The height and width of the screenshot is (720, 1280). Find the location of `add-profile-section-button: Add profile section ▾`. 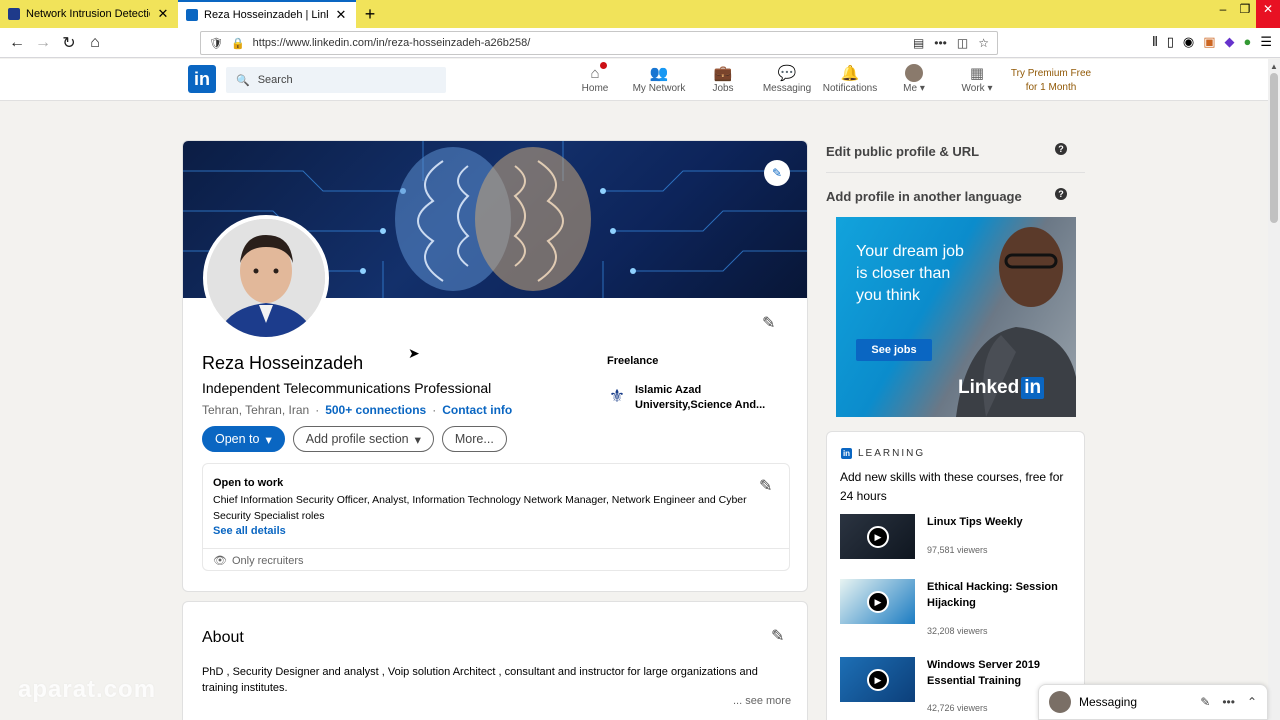

add-profile-section-button: Add profile section ▾ is located at coordinates (363, 439).